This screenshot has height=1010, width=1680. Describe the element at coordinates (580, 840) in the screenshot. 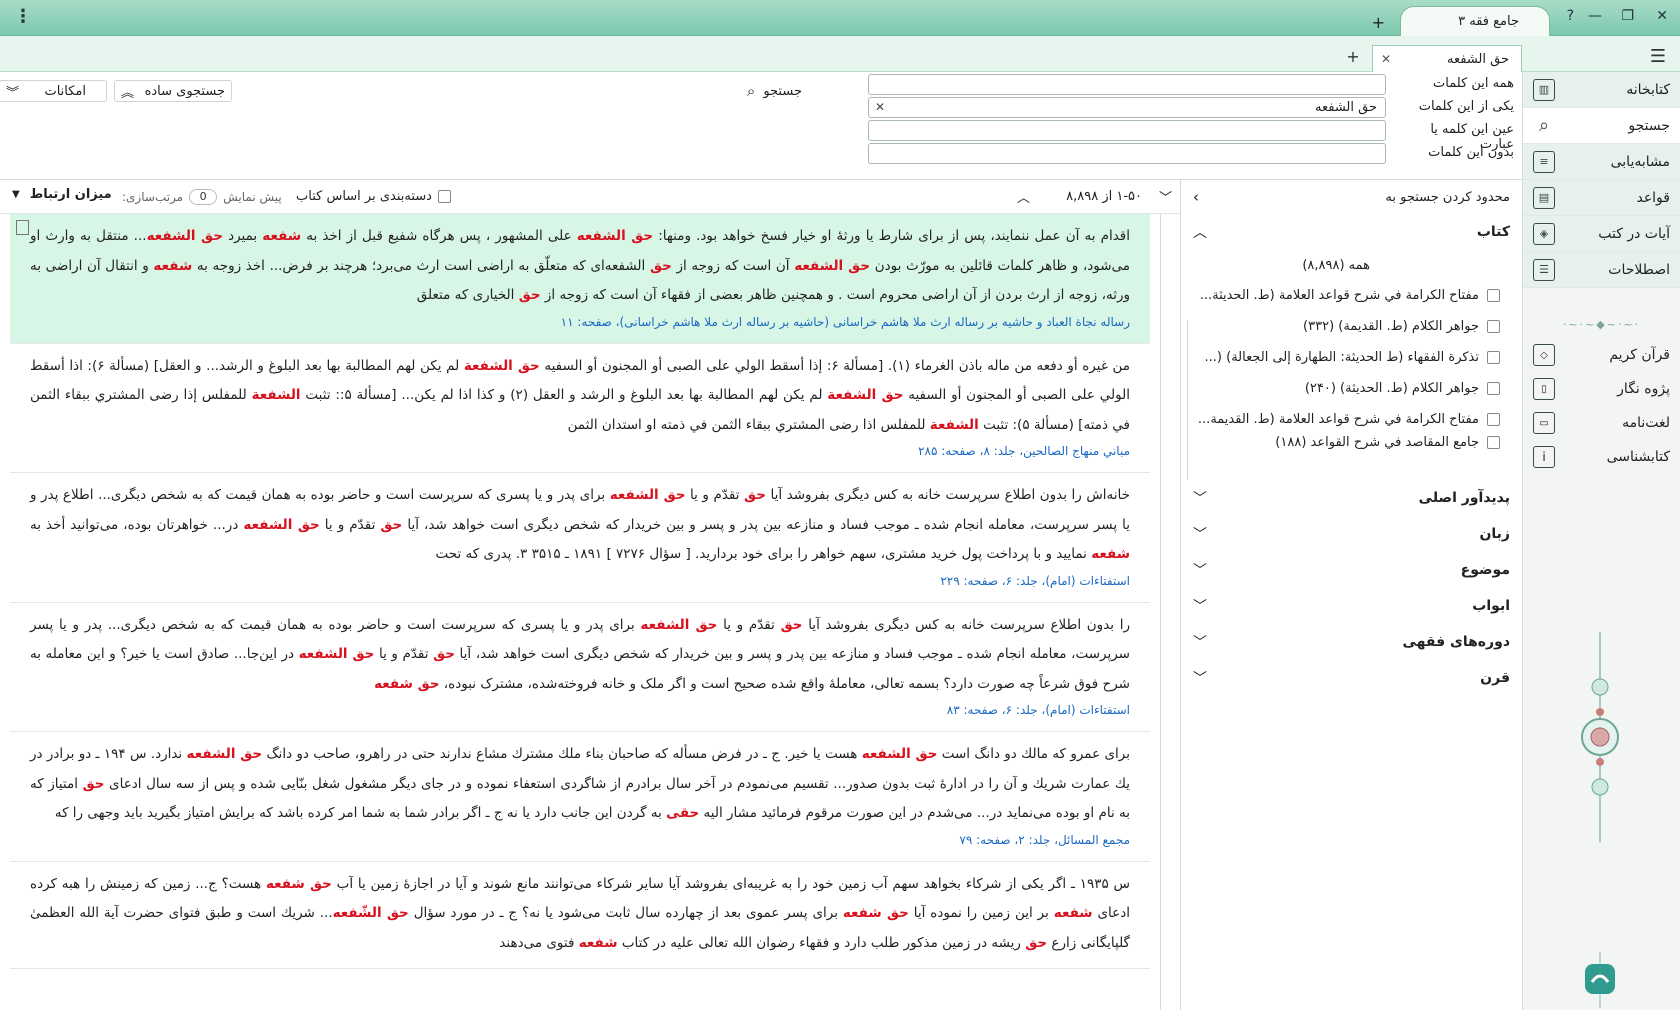

I see `result-source-link: مجمع المسائل، جلد: ۲، صفحه: ۷۹` at that location.